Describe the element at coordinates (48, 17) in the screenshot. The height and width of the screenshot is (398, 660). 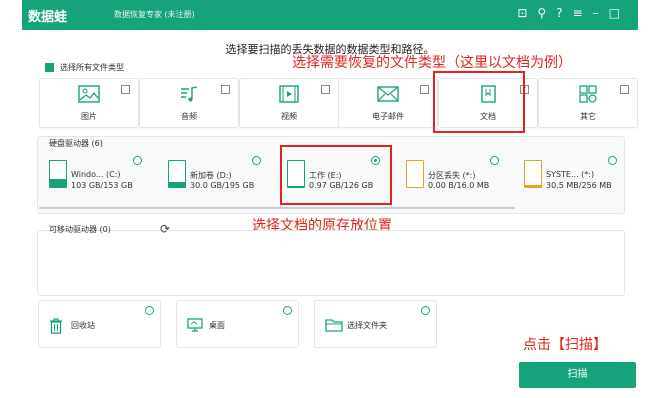
I see `app-logo: 数据蛙` at that location.